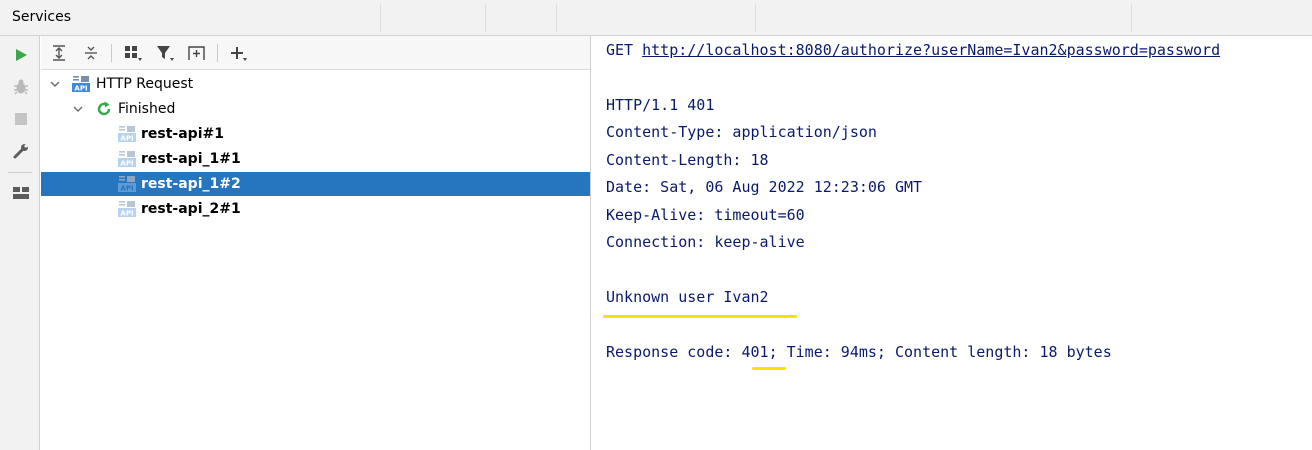 The height and width of the screenshot is (450, 1312). I want to click on tree-item-rest-api-1-1: API rest-api_1#1, so click(315, 159).